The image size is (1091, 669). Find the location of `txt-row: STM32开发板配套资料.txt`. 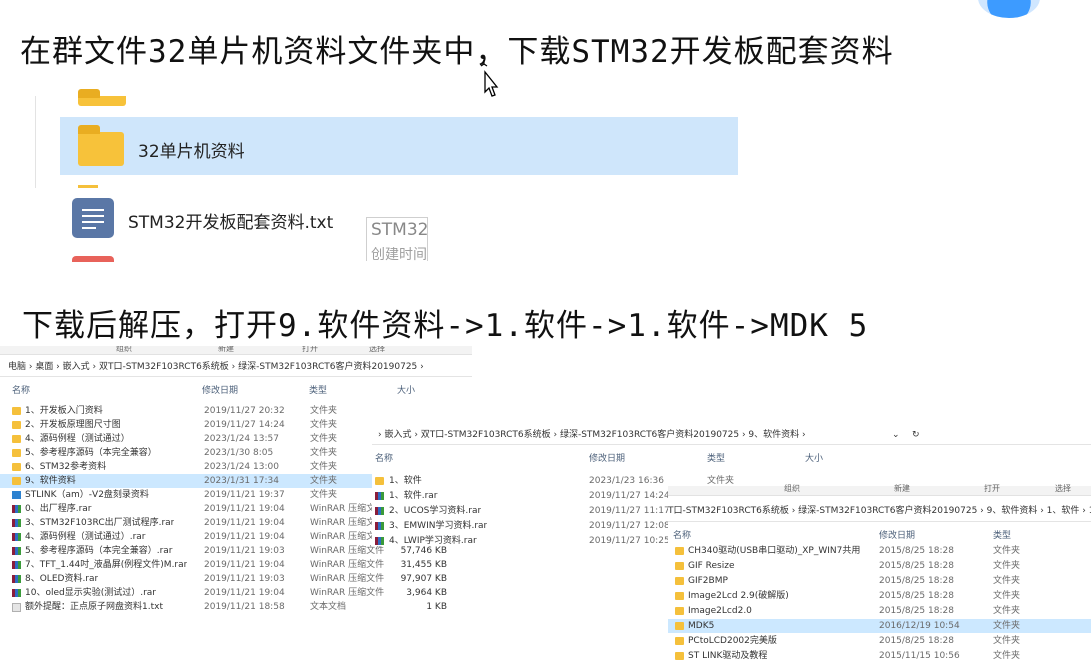

txt-row: STM32开发板配套资料.txt is located at coordinates (280, 218).